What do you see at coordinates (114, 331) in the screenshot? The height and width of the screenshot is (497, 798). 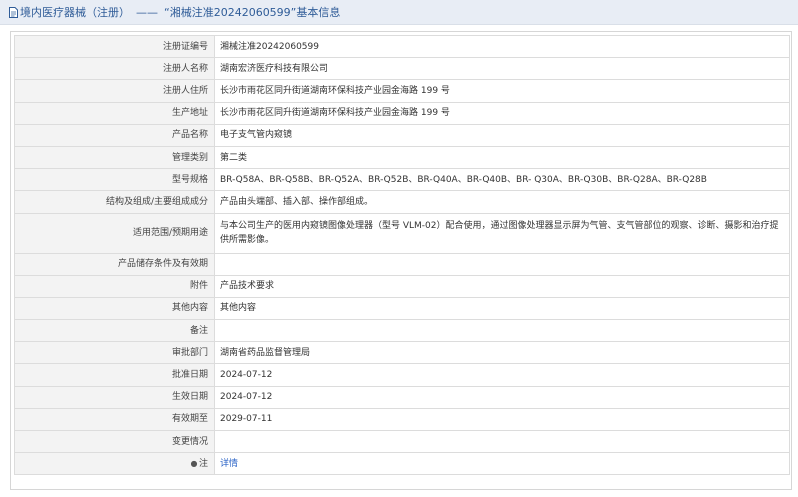 I see `row-label: 备注` at bounding box center [114, 331].